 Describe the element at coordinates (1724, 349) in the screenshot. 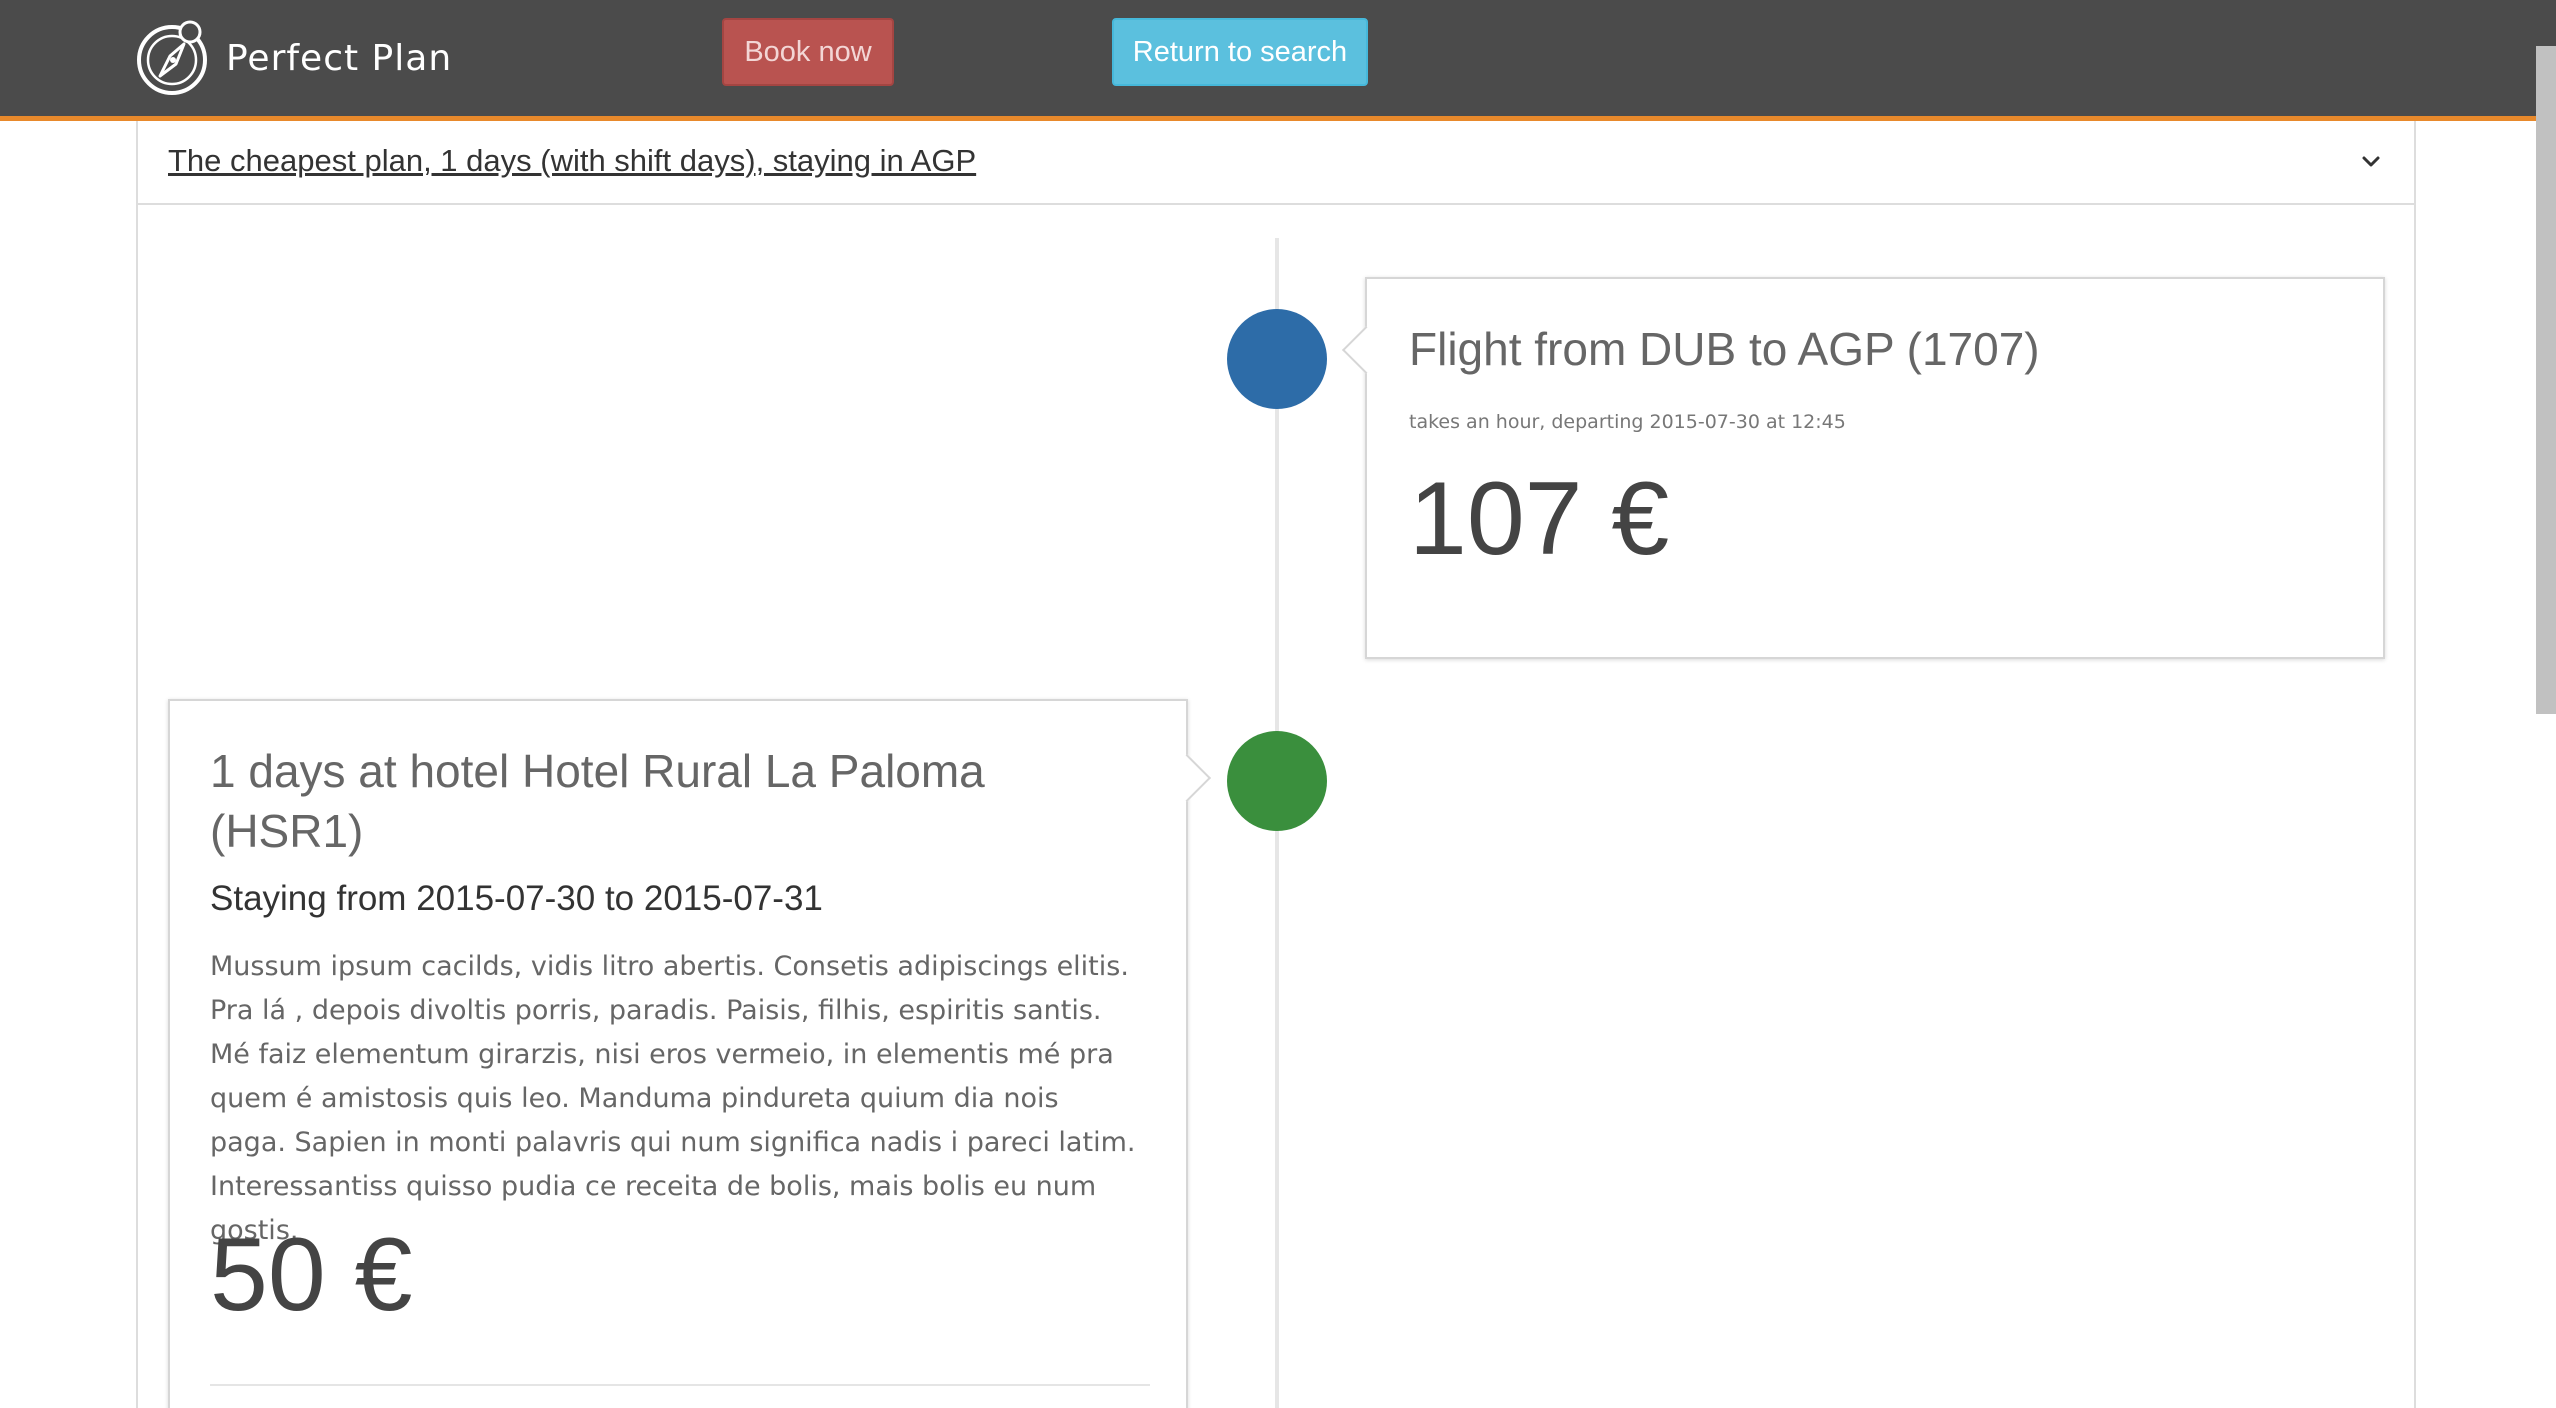

I see `flight-title: Flight from DUB to AGP (1707)` at that location.